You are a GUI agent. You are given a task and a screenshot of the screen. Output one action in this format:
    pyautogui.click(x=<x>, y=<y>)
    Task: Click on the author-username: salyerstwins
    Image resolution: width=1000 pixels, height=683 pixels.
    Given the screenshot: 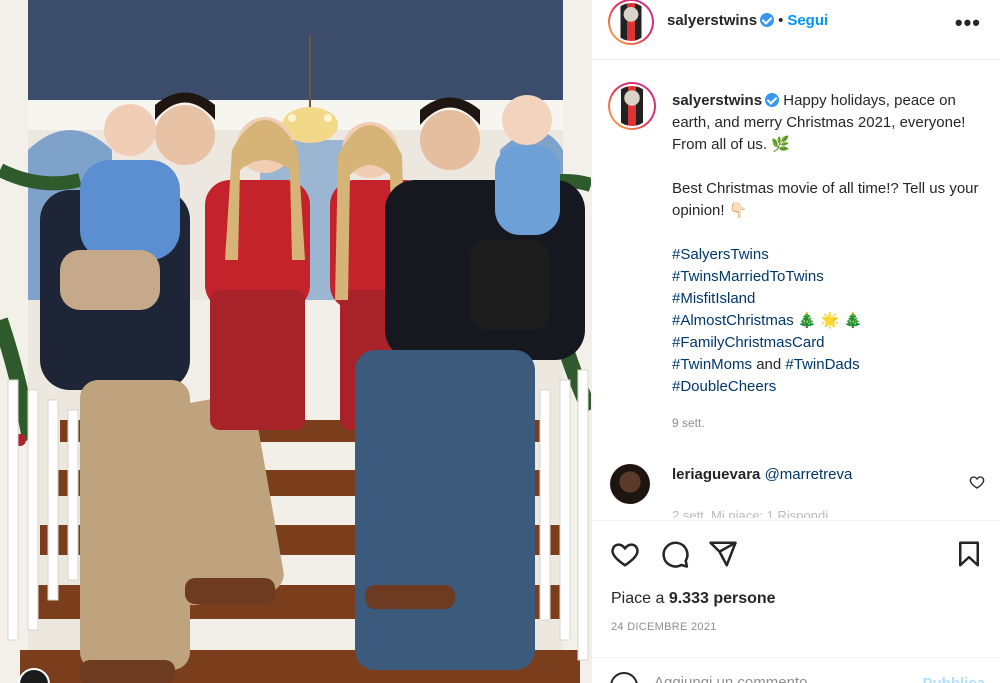 What is the action you would take?
    pyautogui.click(x=712, y=20)
    